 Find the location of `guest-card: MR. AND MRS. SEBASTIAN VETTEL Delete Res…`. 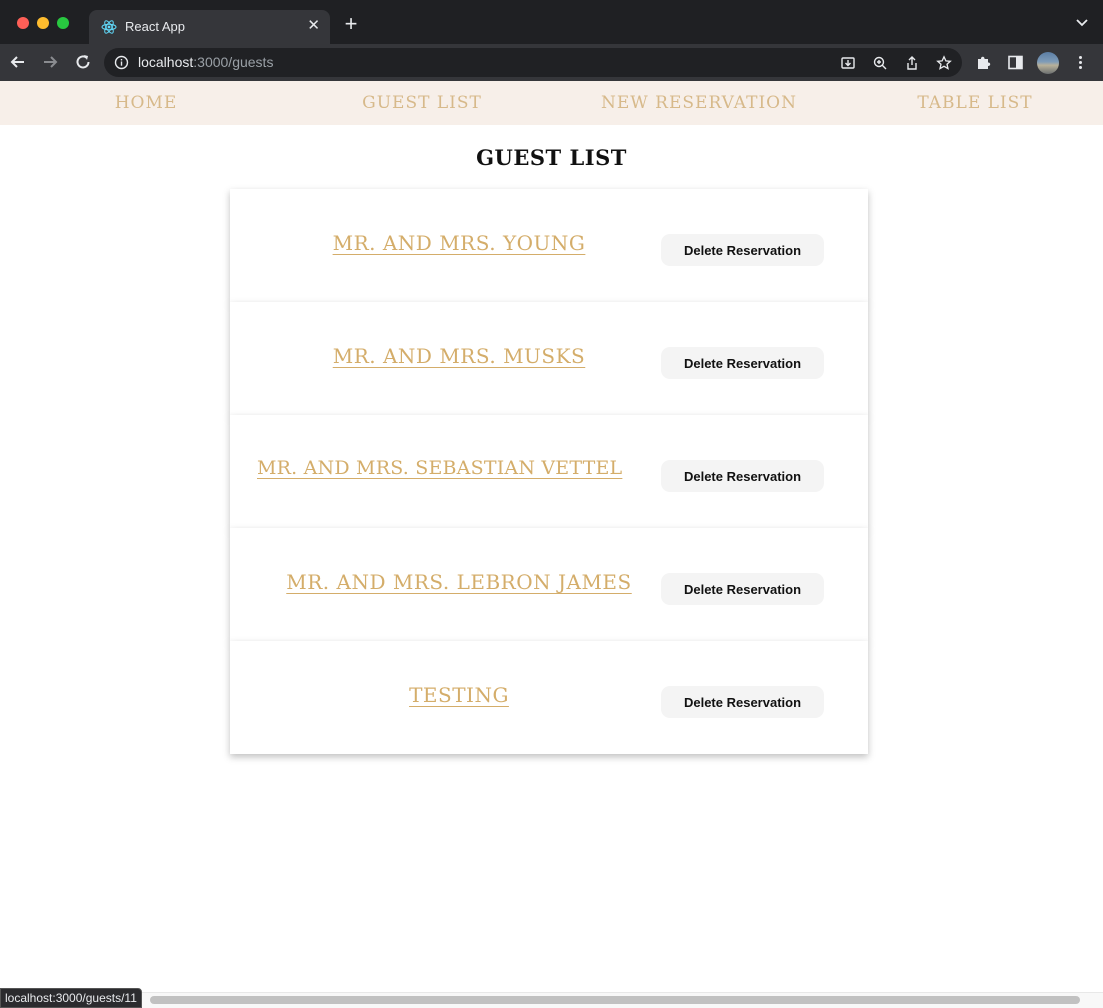

guest-card: MR. AND MRS. SEBASTIAN VETTEL Delete Res… is located at coordinates (549, 471).